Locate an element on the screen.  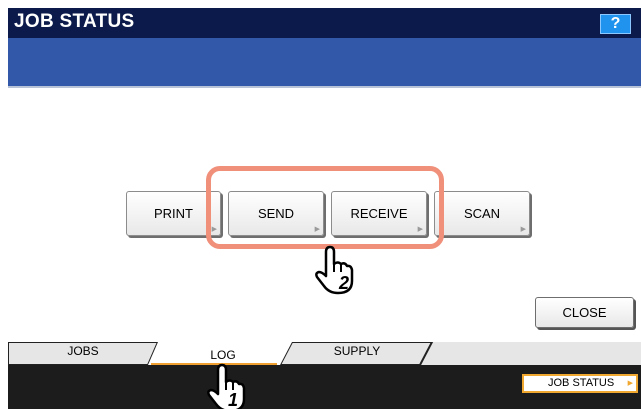
send-receive-highlight-frame is located at coordinates (325, 207).